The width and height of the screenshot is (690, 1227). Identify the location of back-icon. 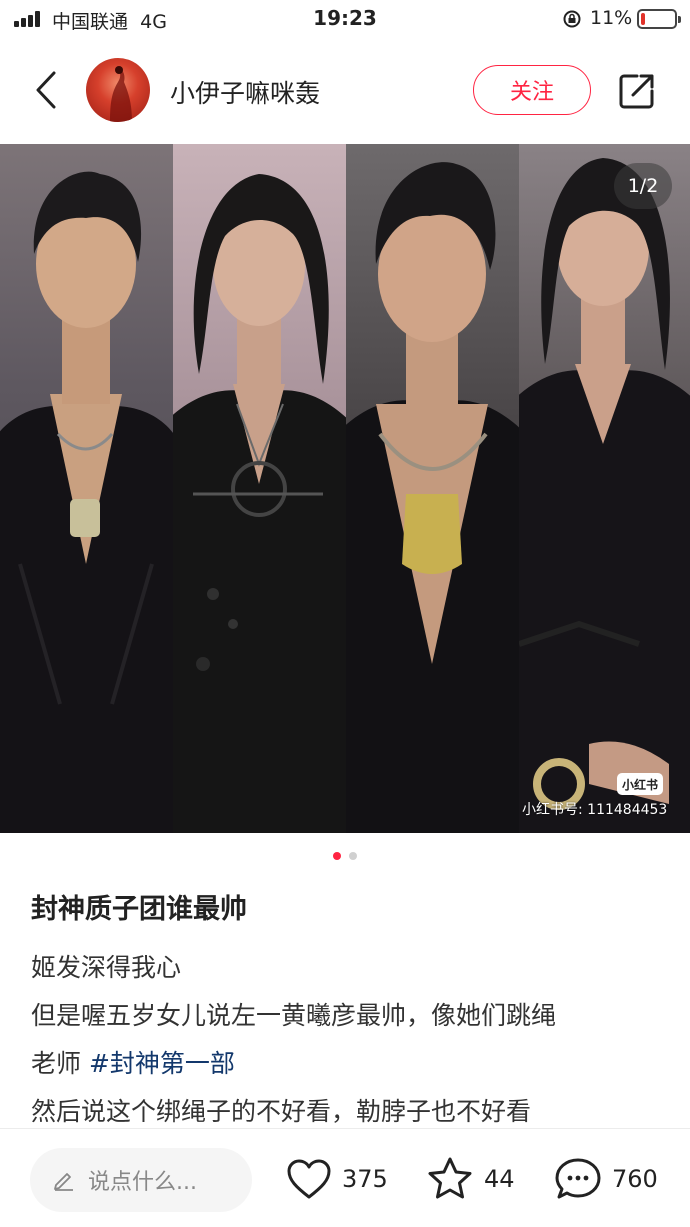
(46, 90).